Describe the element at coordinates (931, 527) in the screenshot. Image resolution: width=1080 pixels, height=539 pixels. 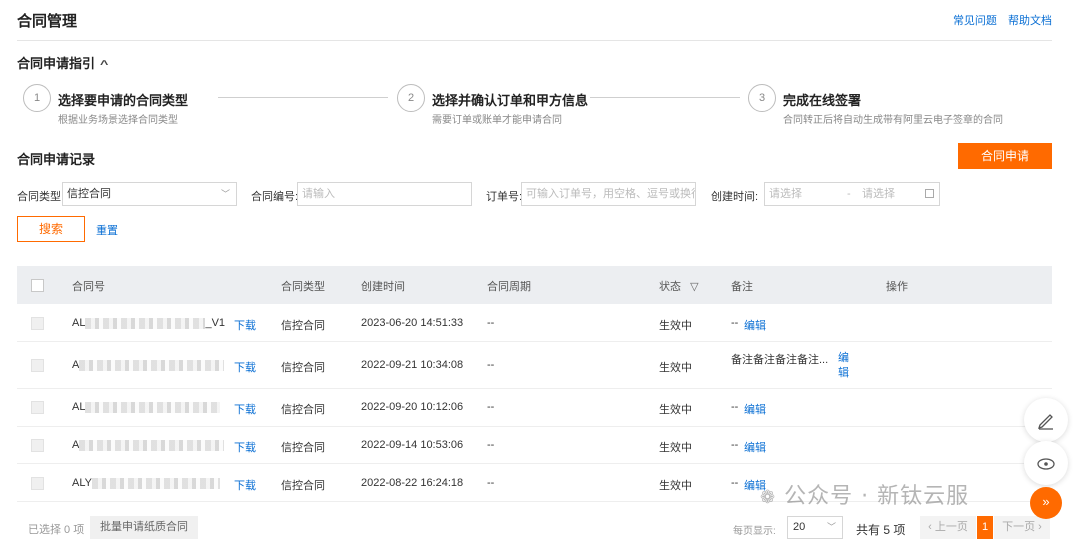
I see `chevron-left-icon: ‹` at that location.